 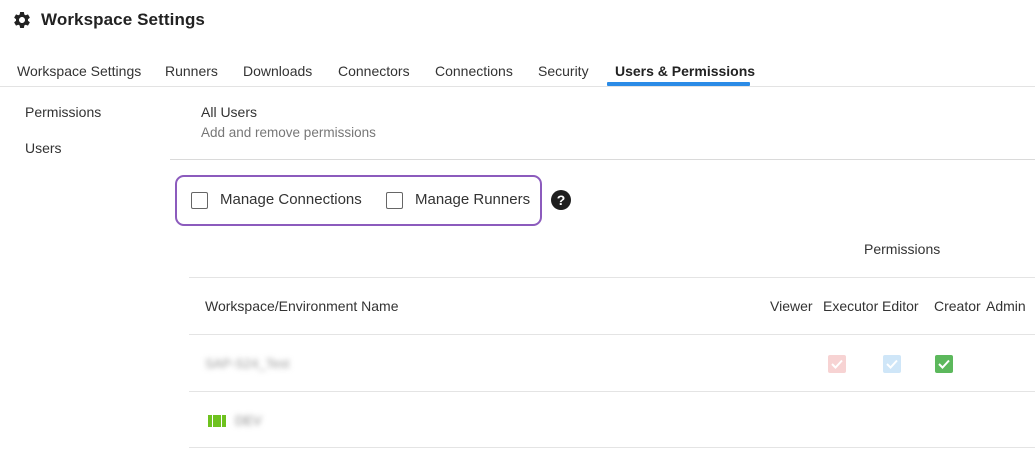 I want to click on gear-icon, so click(x=22, y=20).